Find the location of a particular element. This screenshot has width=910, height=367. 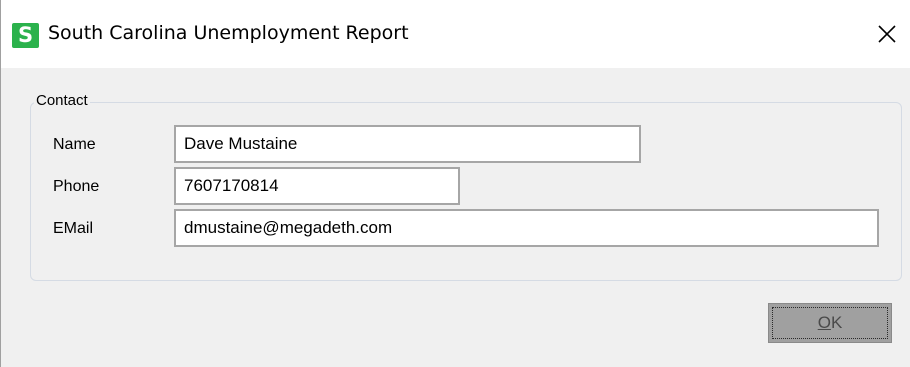

ok-button-focus-rect: OK is located at coordinates (830, 323).